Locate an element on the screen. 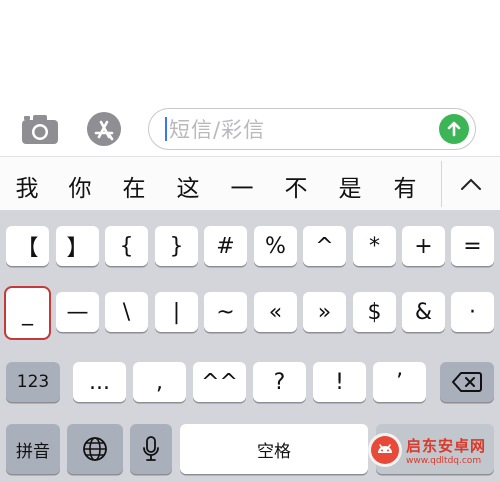 This screenshot has height=482, width=500. candidate-word: 是 is located at coordinates (350, 186).